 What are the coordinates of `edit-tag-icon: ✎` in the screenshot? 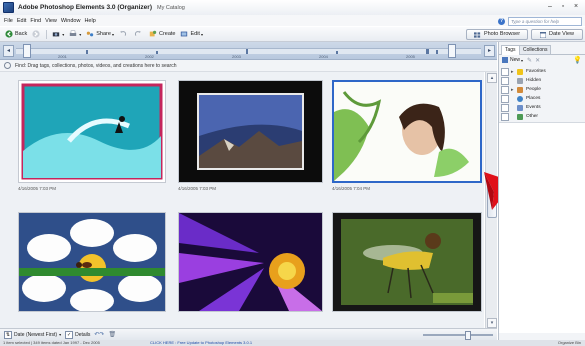 It's located at (529, 60).